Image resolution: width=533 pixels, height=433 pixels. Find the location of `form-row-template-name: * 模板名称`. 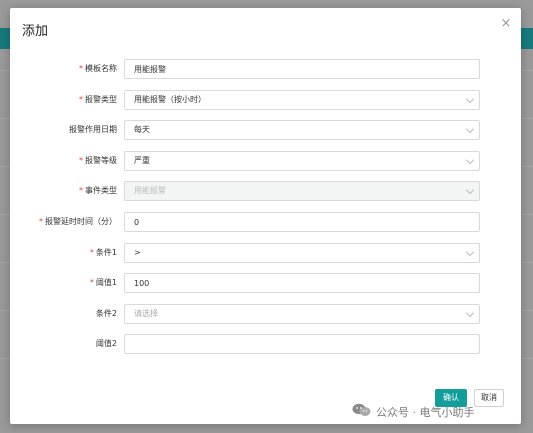

form-row-template-name: * 模板名称 is located at coordinates (265, 69).